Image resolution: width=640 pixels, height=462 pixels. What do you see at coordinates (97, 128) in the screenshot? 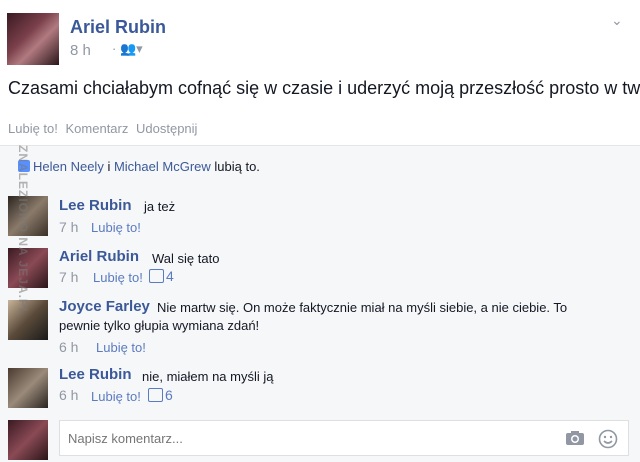
I see `comment-button: Komentarz` at bounding box center [97, 128].